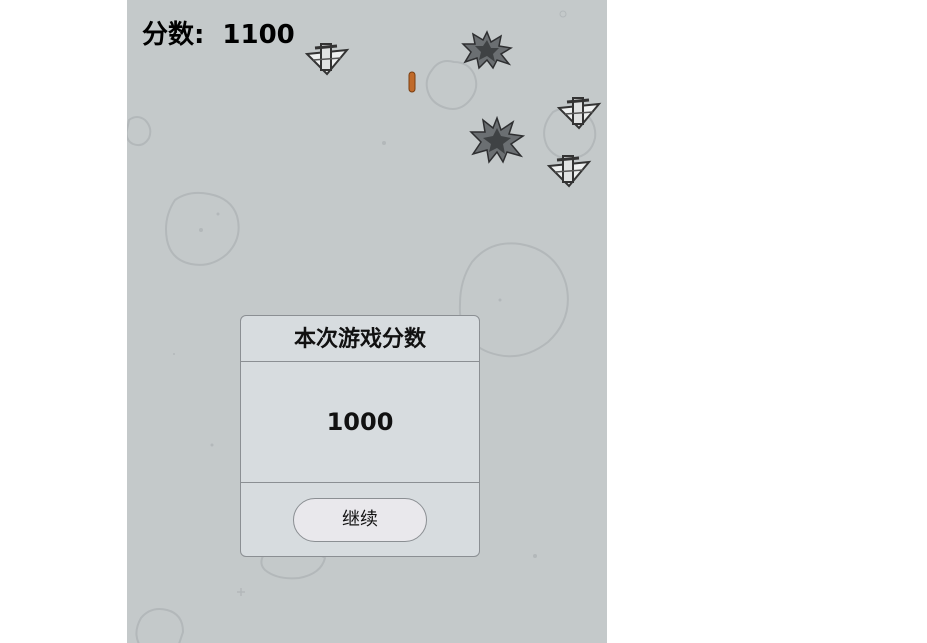  Describe the element at coordinates (360, 422) in the screenshot. I see `final-score: 1000` at that location.